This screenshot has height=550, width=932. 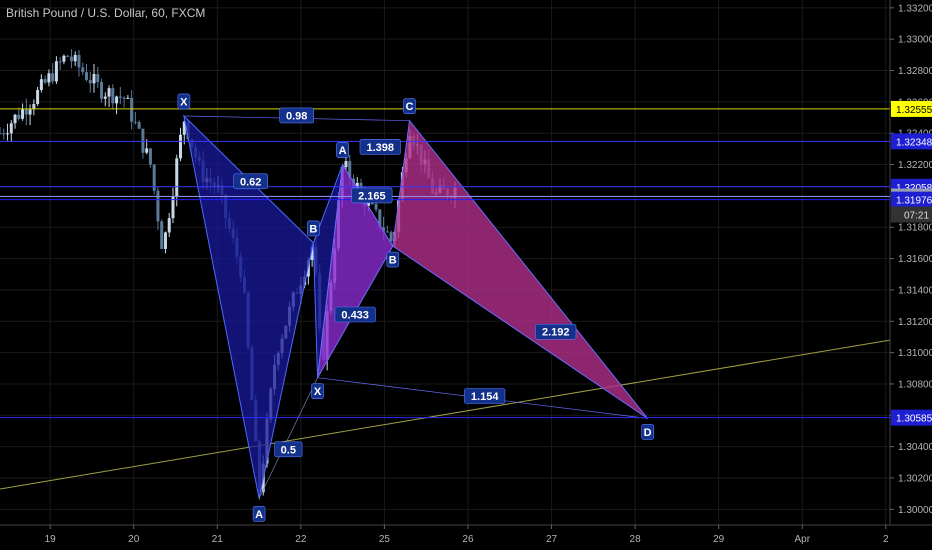 What do you see at coordinates (719, 539) in the screenshot?
I see `x-tick-label-8: 29` at bounding box center [719, 539].